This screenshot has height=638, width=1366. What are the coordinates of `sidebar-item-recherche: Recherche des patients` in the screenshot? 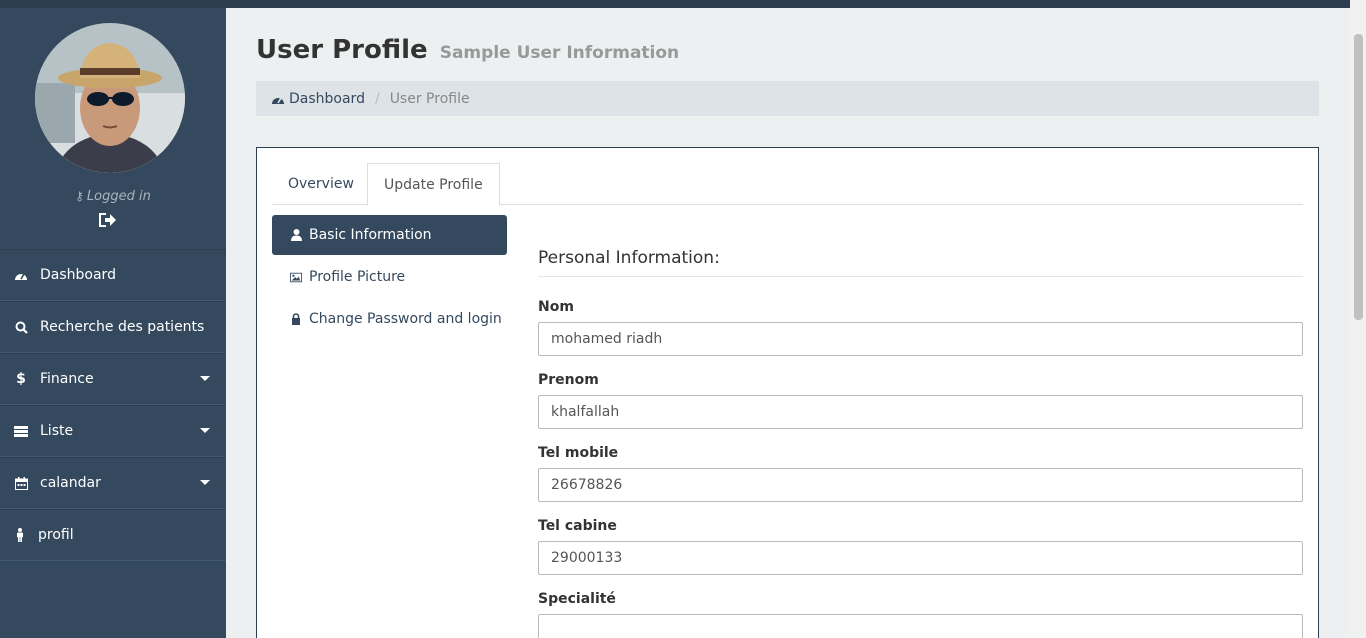 It's located at (113, 327).